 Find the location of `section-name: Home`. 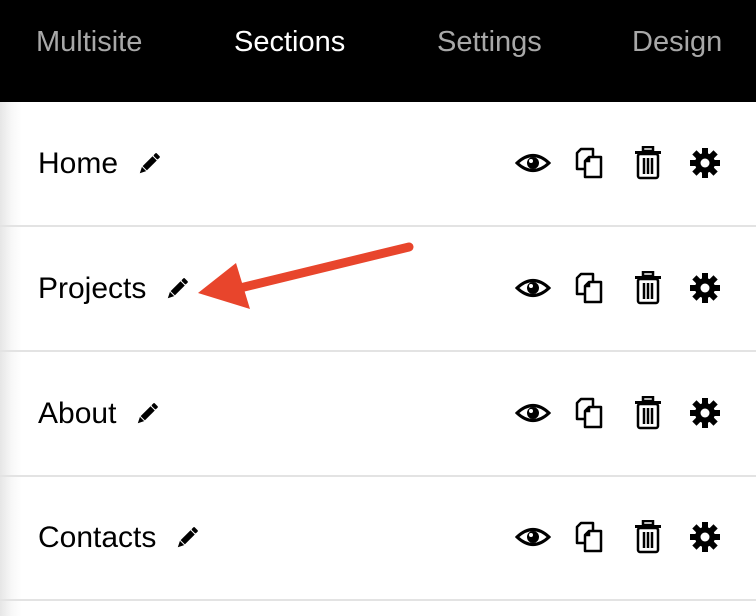

section-name: Home is located at coordinates (78, 163).